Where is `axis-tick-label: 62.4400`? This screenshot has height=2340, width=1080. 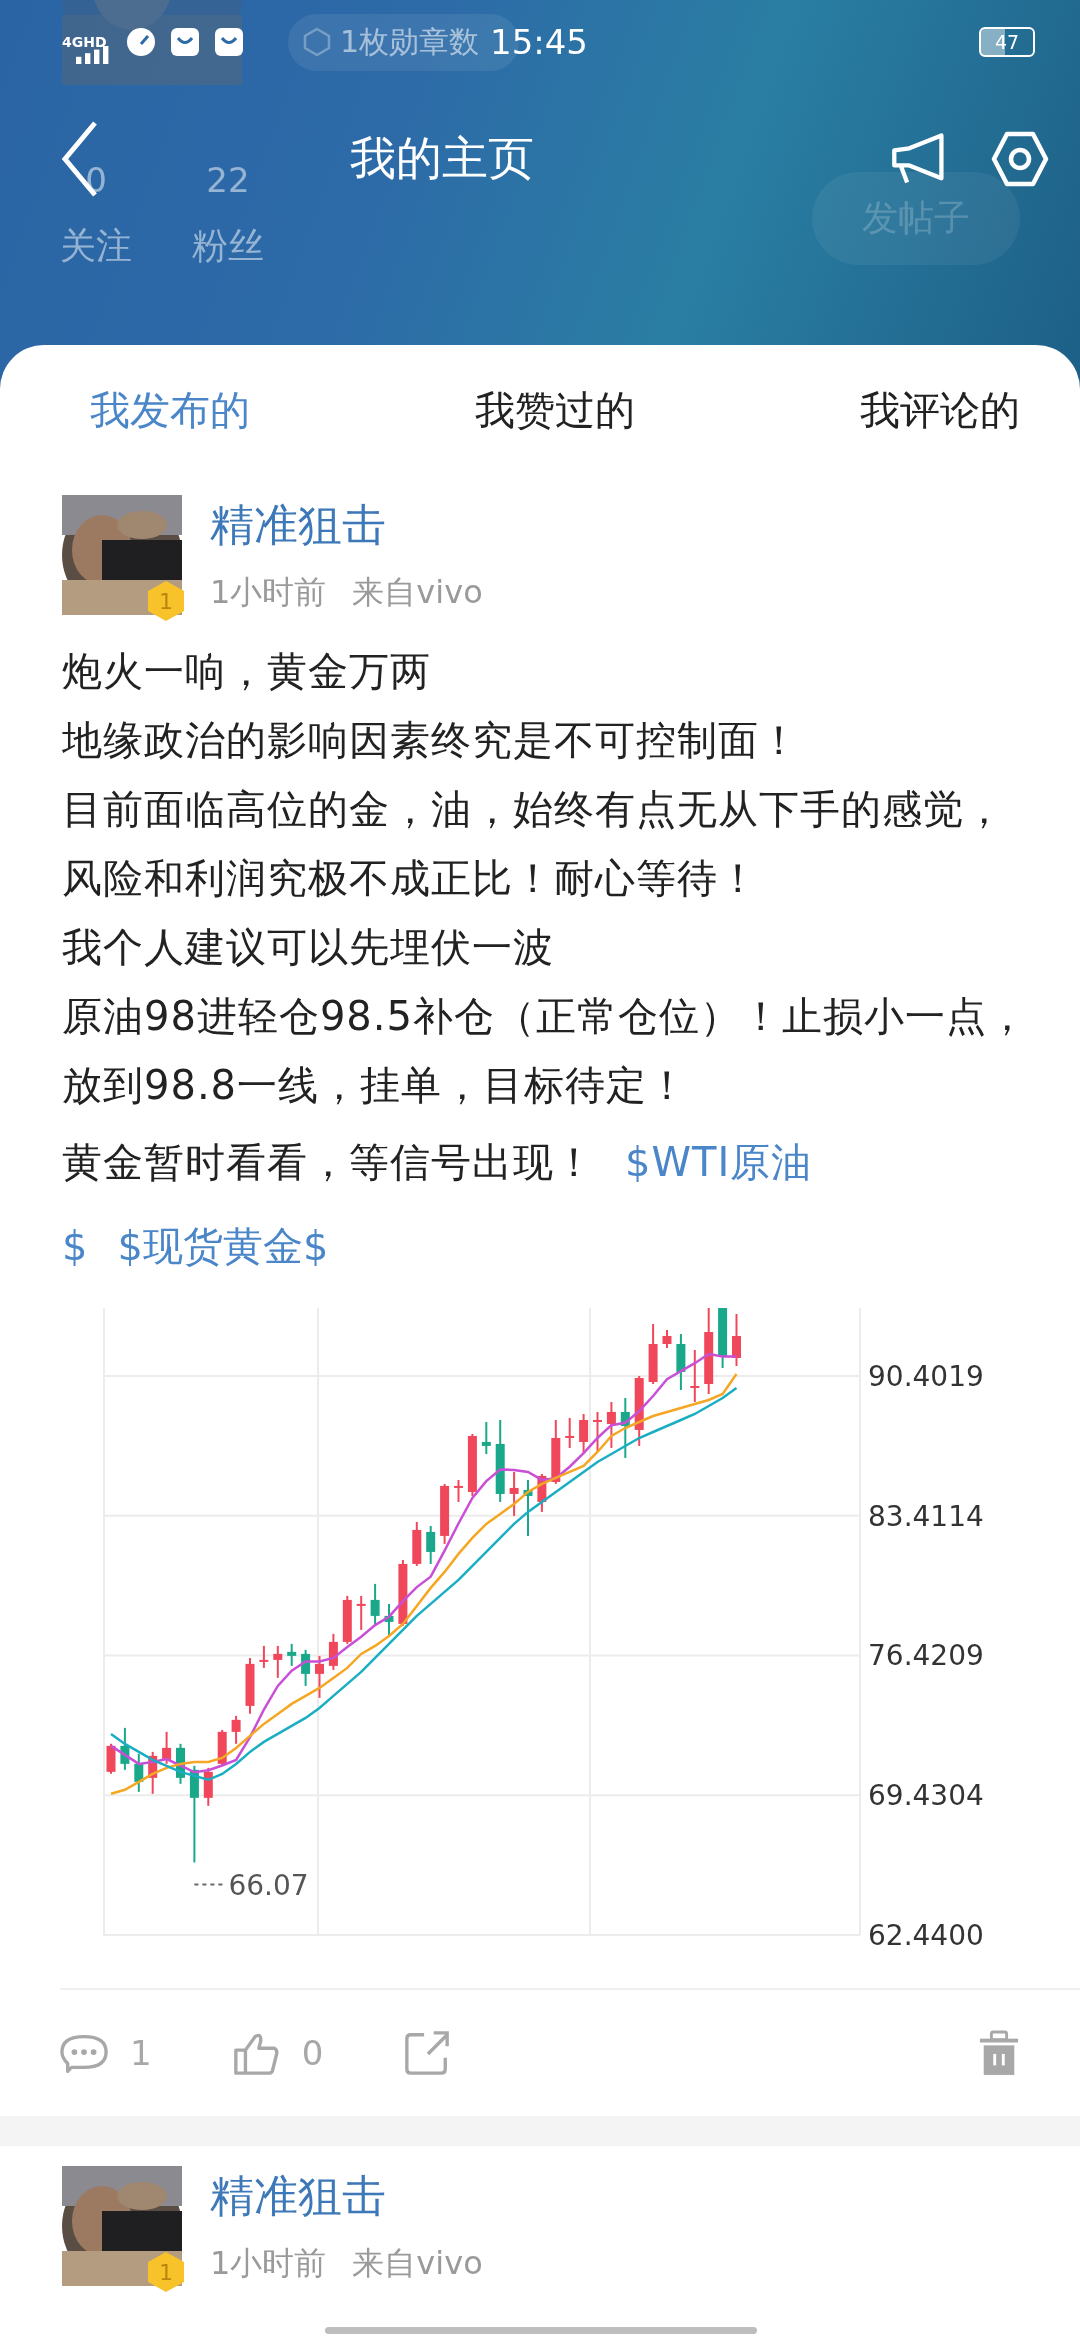
axis-tick-label: 62.4400 is located at coordinates (926, 1935).